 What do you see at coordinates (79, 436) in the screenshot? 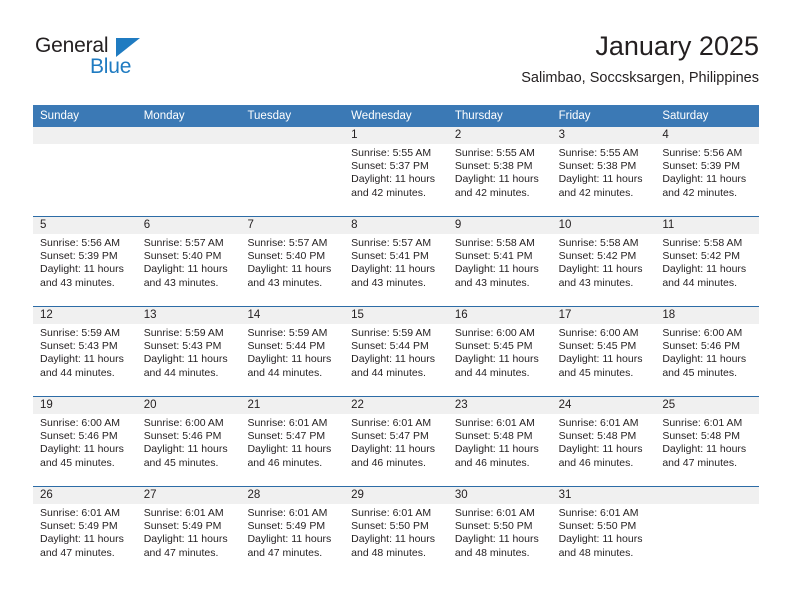
I see `sunset-text: Sunset: 5:46 PM` at bounding box center [79, 436].